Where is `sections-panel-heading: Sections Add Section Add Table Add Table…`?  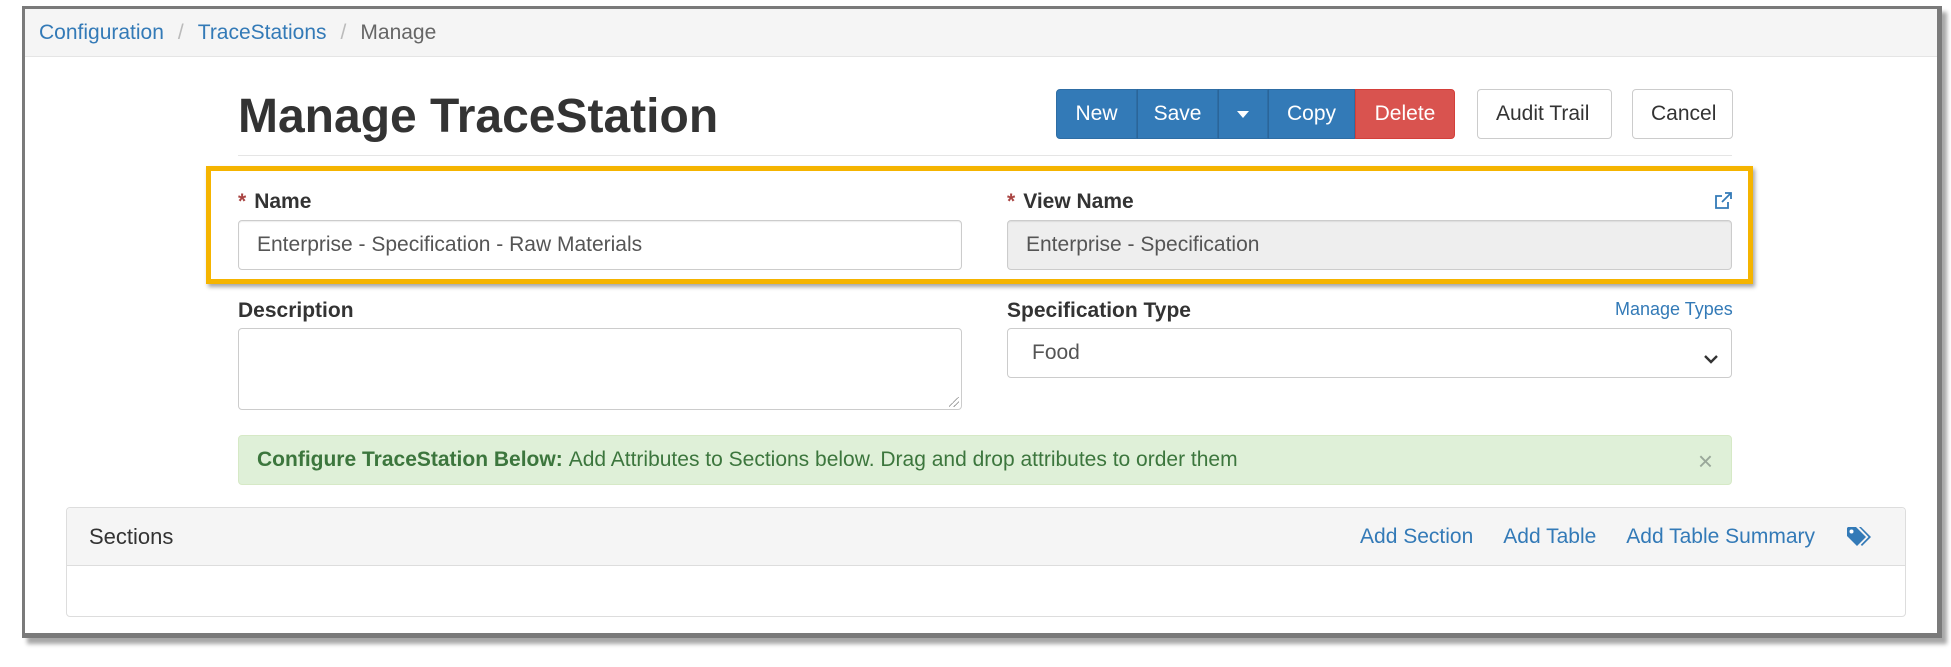 sections-panel-heading: Sections Add Section Add Table Add Table… is located at coordinates (986, 537).